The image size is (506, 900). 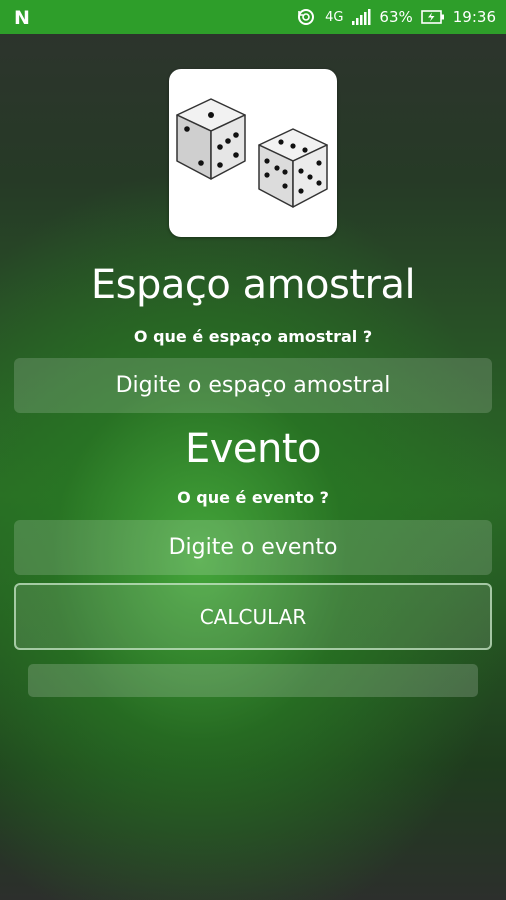 What do you see at coordinates (211, 139) in the screenshot?
I see `die-left` at bounding box center [211, 139].